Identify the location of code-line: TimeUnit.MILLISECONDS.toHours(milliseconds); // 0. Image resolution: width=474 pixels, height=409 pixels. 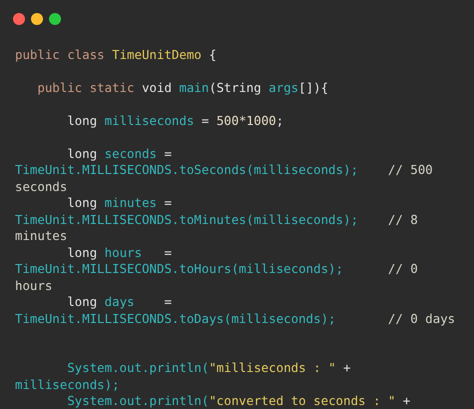
(217, 269).